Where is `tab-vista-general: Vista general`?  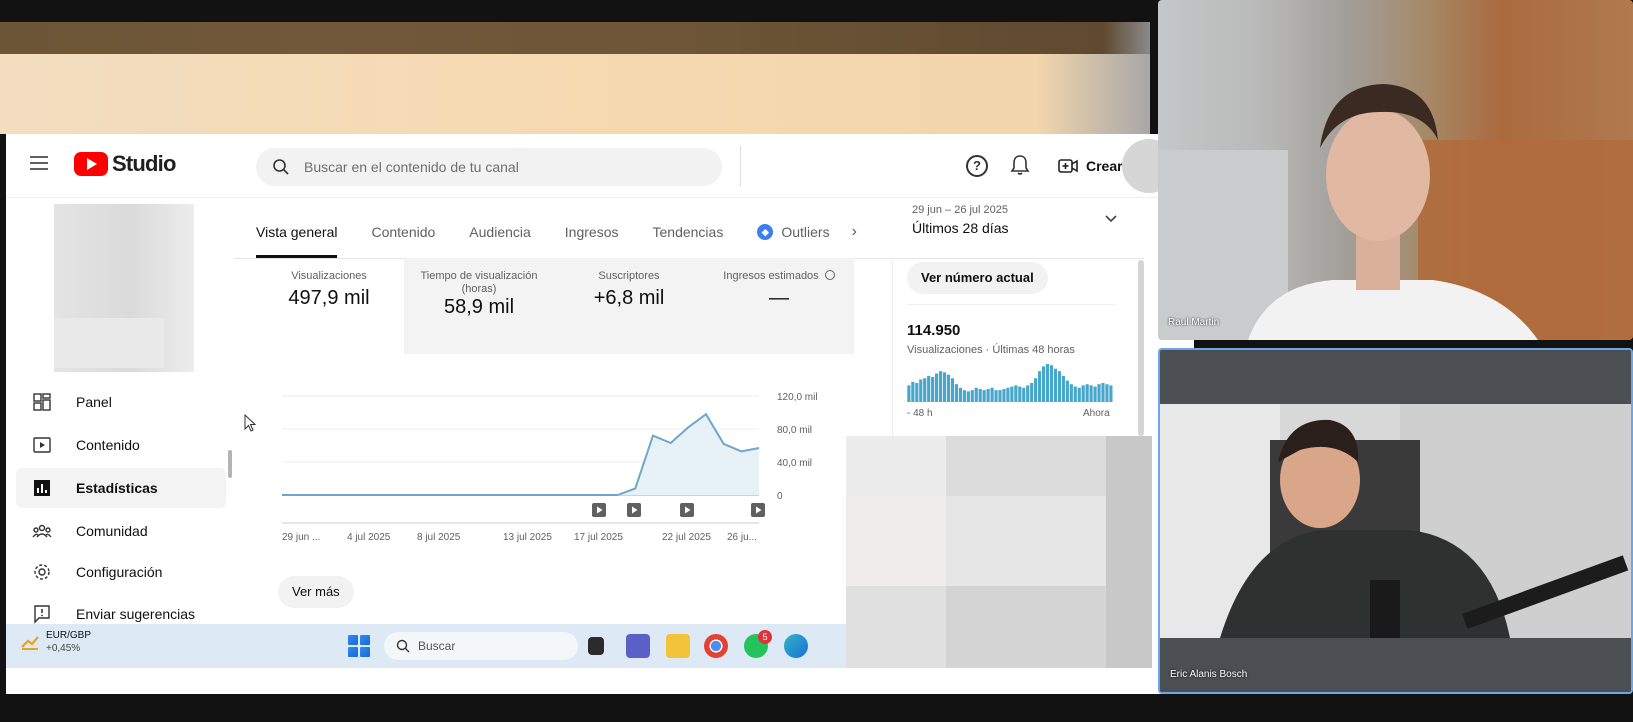 tab-vista-general: Vista general is located at coordinates (297, 232).